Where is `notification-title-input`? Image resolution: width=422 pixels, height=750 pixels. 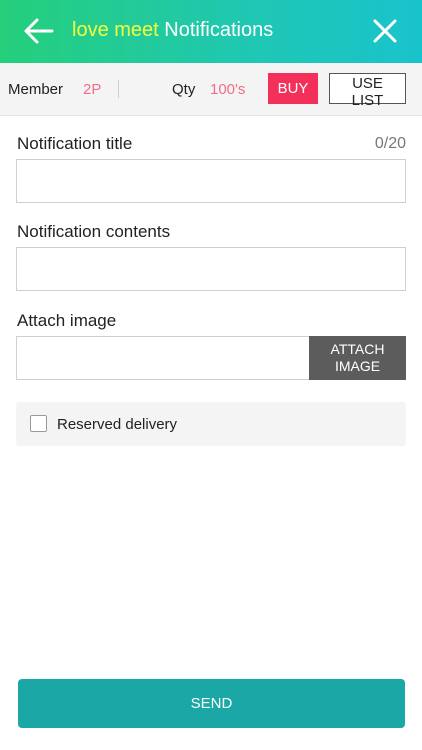
notification-title-input is located at coordinates (211, 181).